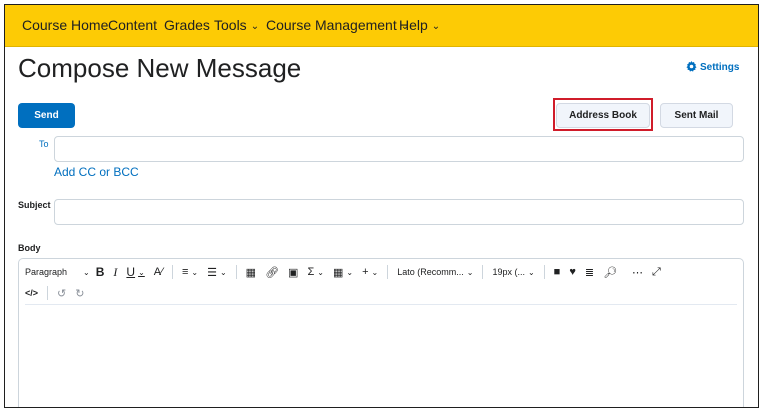  I want to click on editor-toolbar-row-2: </> ↺ ↻, so click(59, 293).